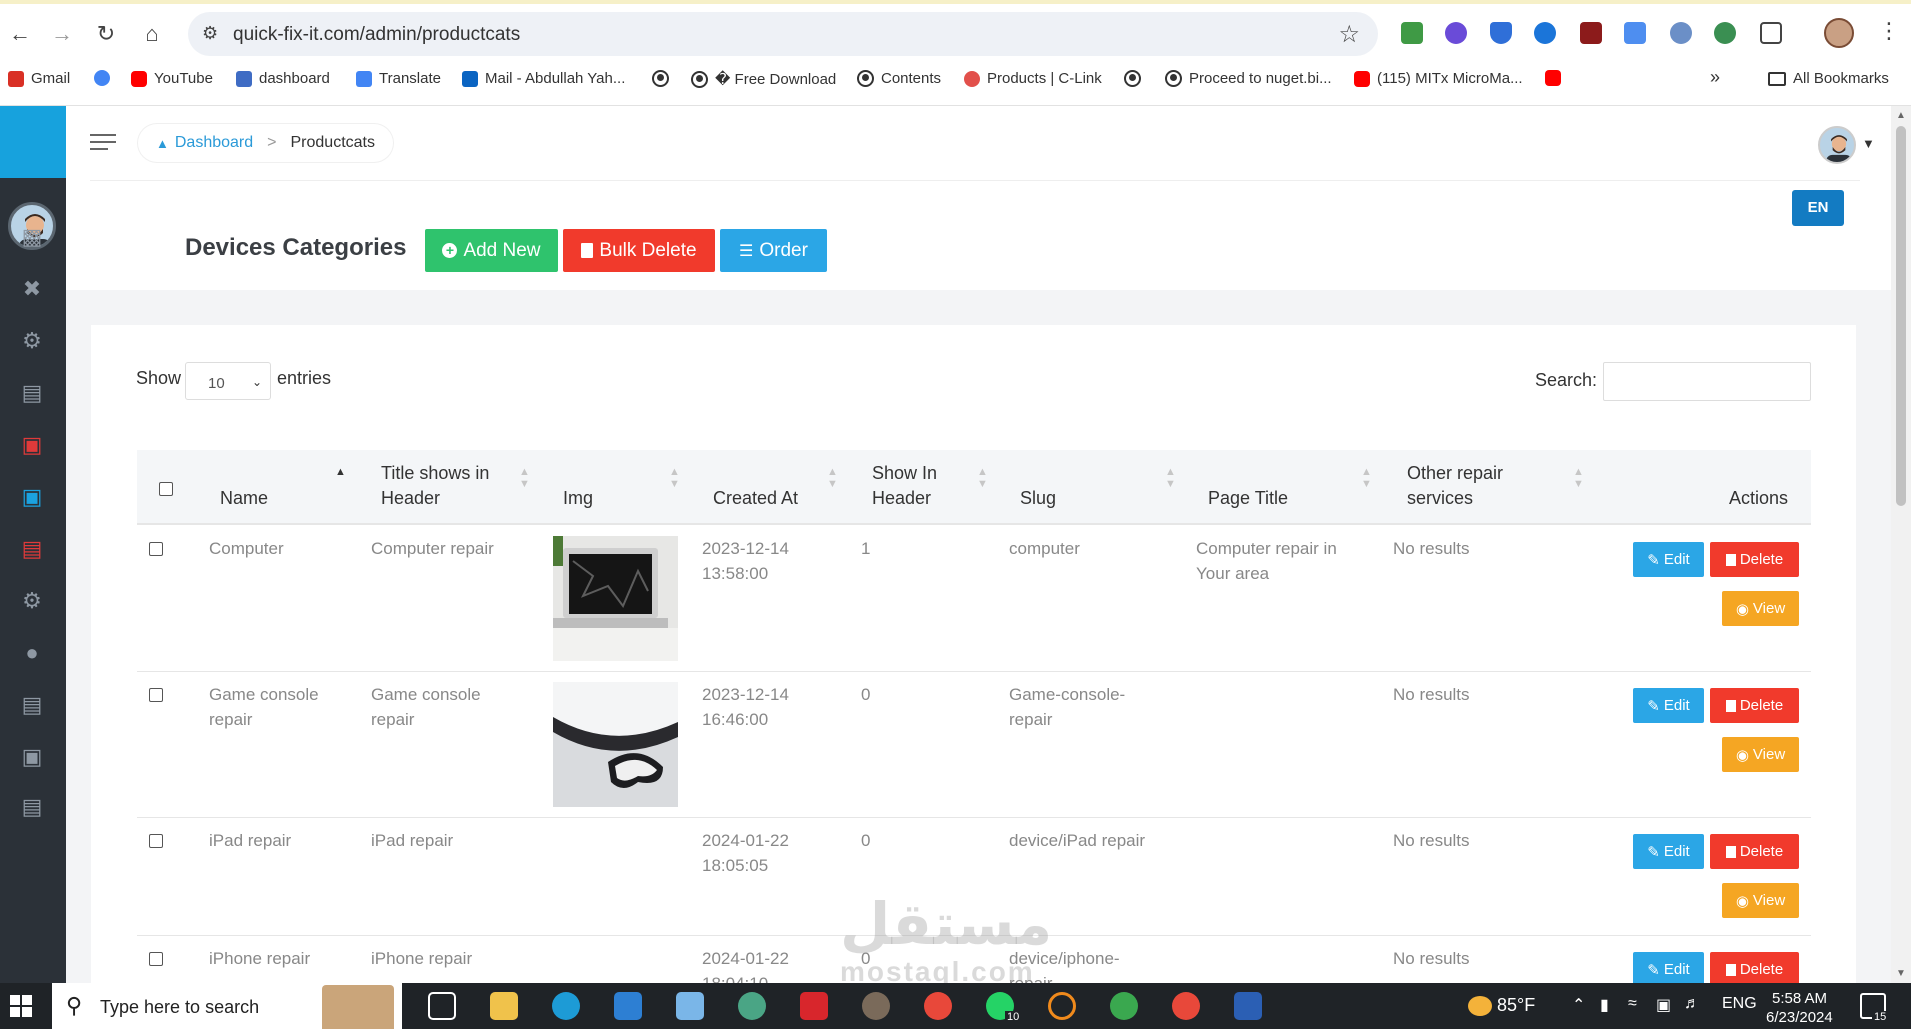  I want to click on tools-icon: ✖, so click(32, 289).